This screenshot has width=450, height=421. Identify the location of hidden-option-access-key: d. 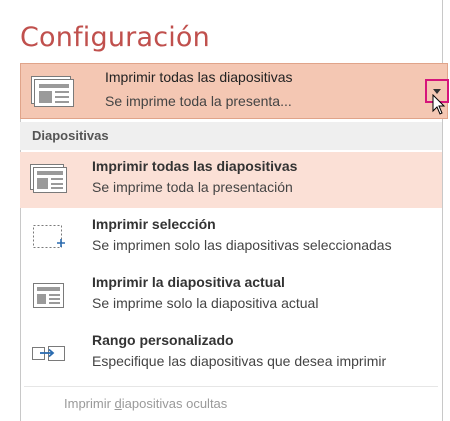
(118, 403).